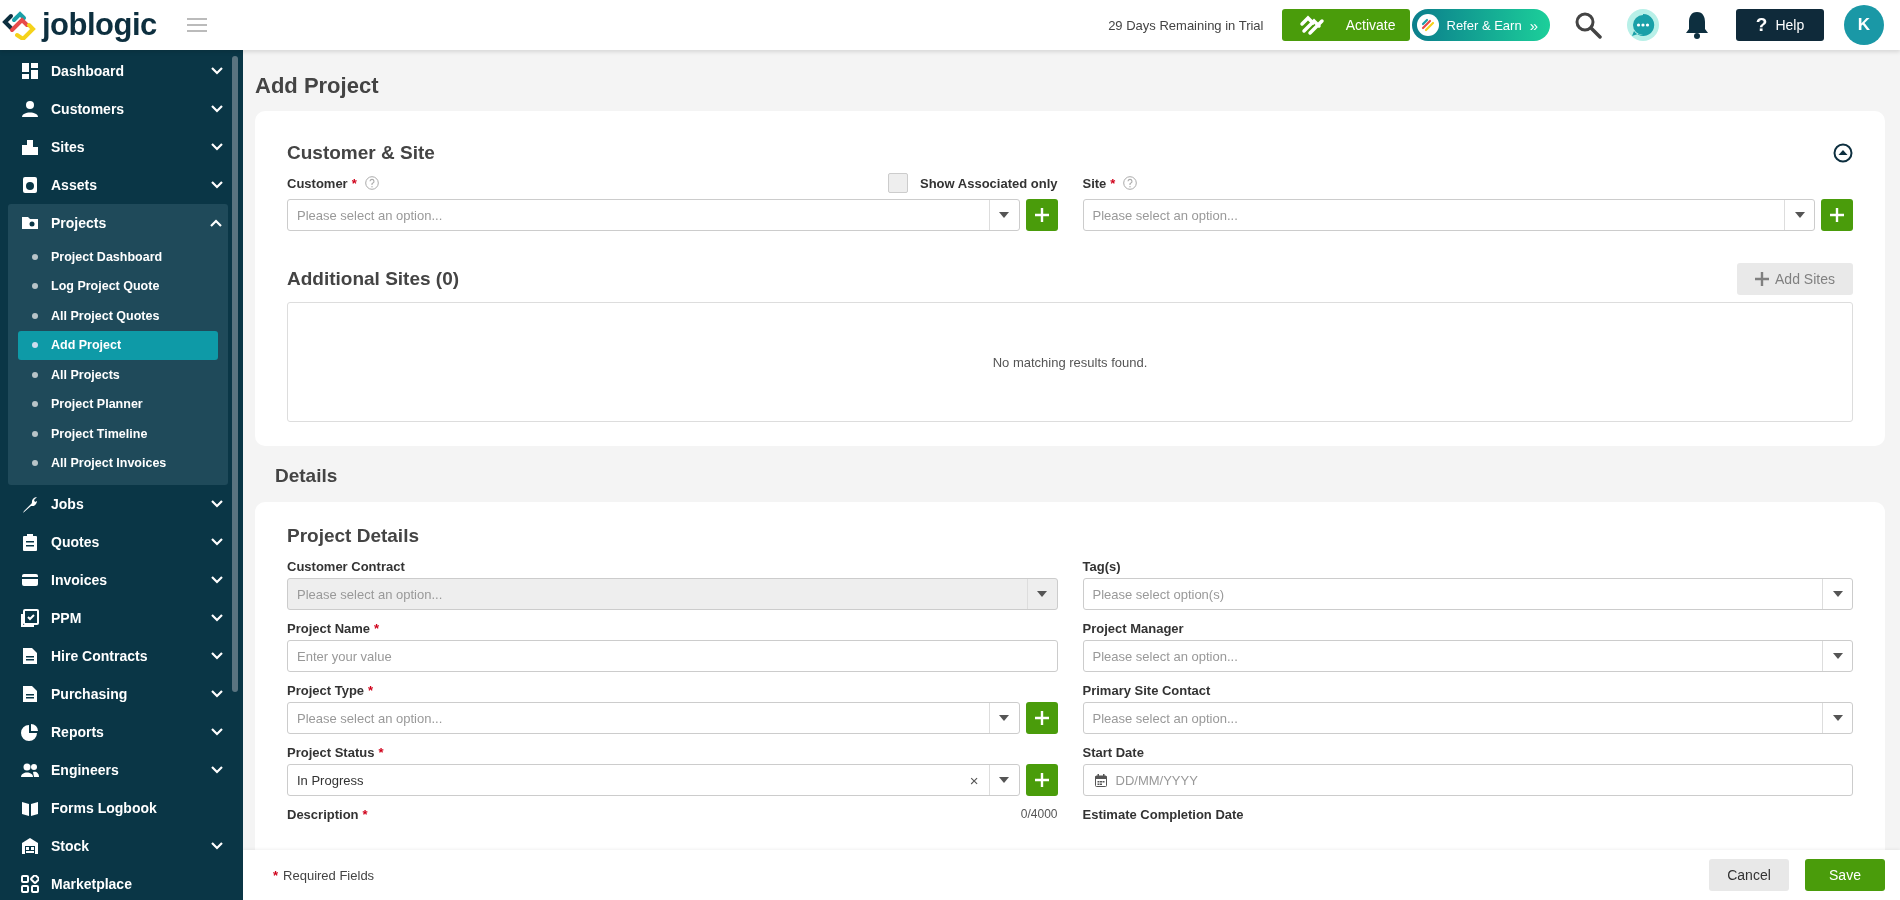 The width and height of the screenshot is (1900, 900). I want to click on chat-icon, so click(1643, 25).